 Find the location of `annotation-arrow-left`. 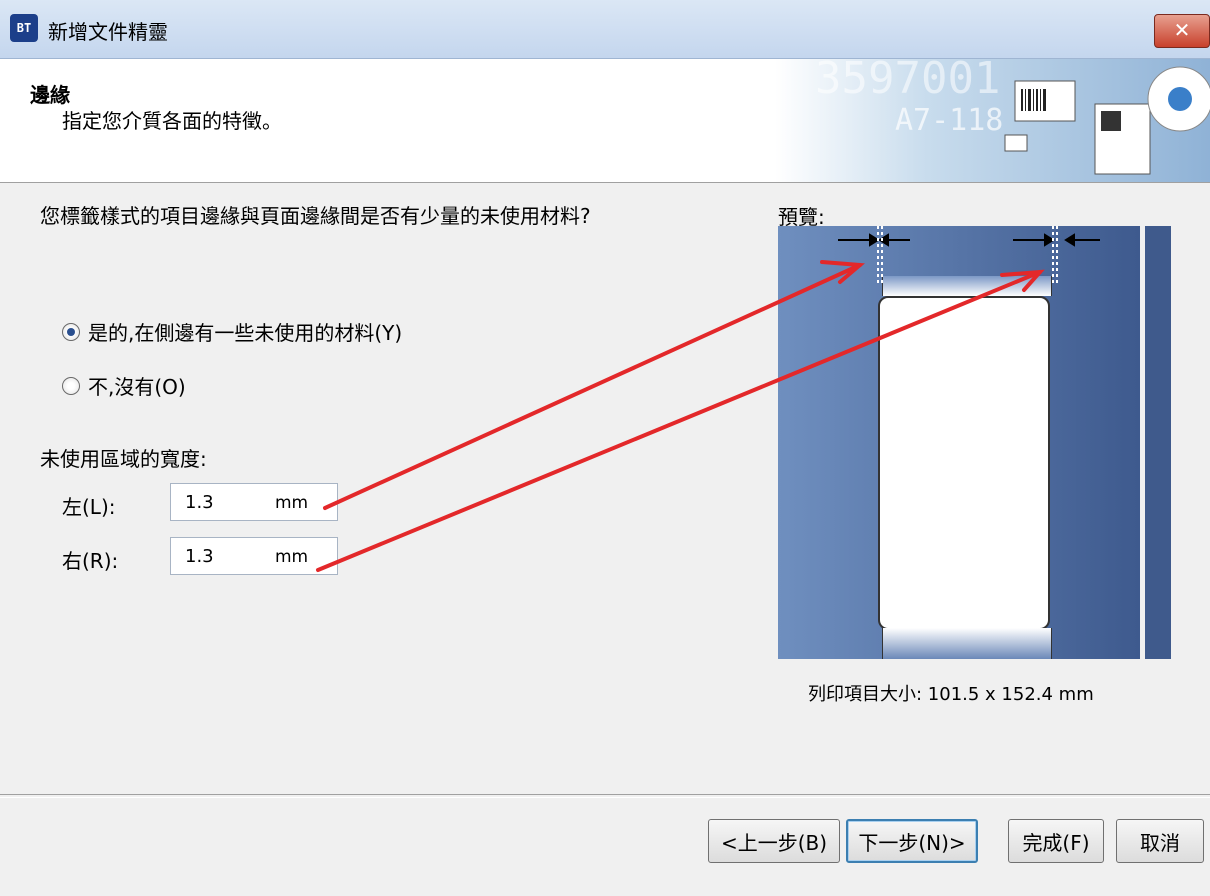

annotation-arrow-left is located at coordinates (592, 386).